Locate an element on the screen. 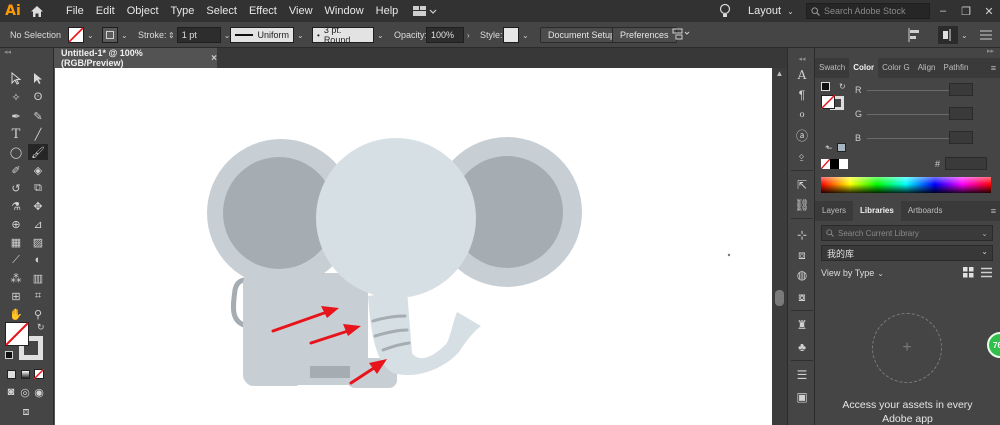  close-tab-icon: × is located at coordinates (214, 58).